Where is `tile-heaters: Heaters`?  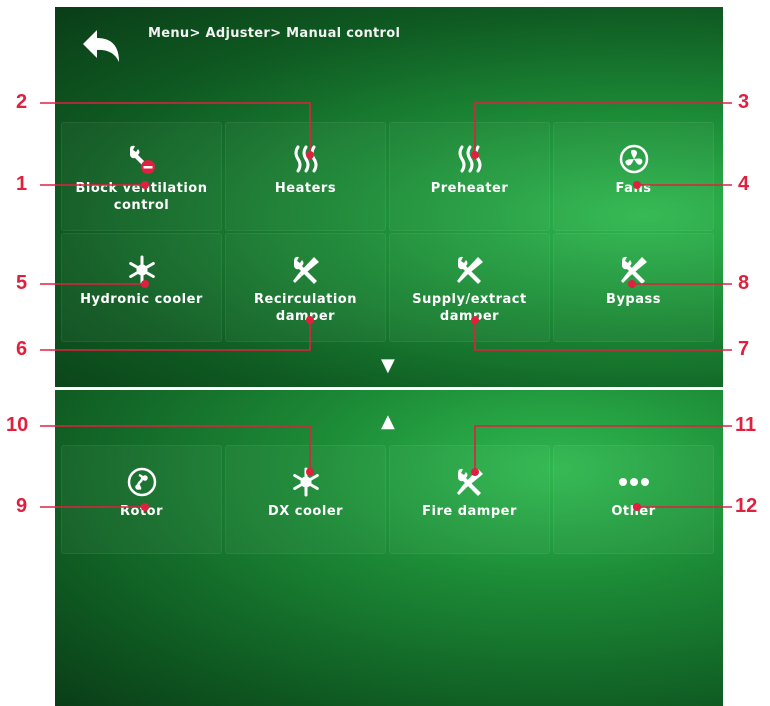 tile-heaters: Heaters is located at coordinates (305, 176).